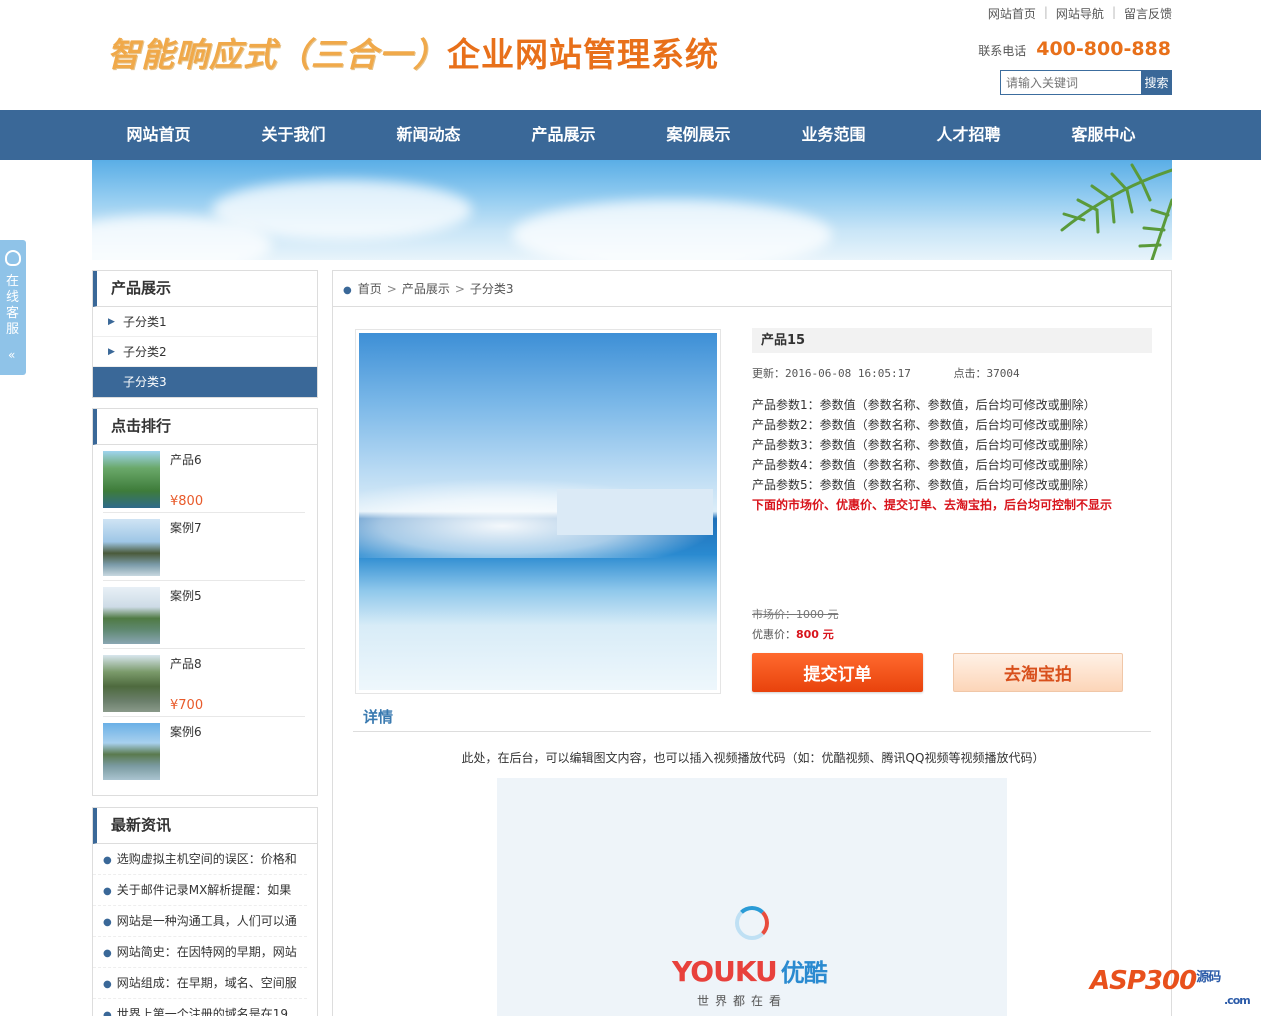 This screenshot has height=1016, width=1261. What do you see at coordinates (347, 290) in the screenshot?
I see `home-circle-icon: ●` at bounding box center [347, 290].